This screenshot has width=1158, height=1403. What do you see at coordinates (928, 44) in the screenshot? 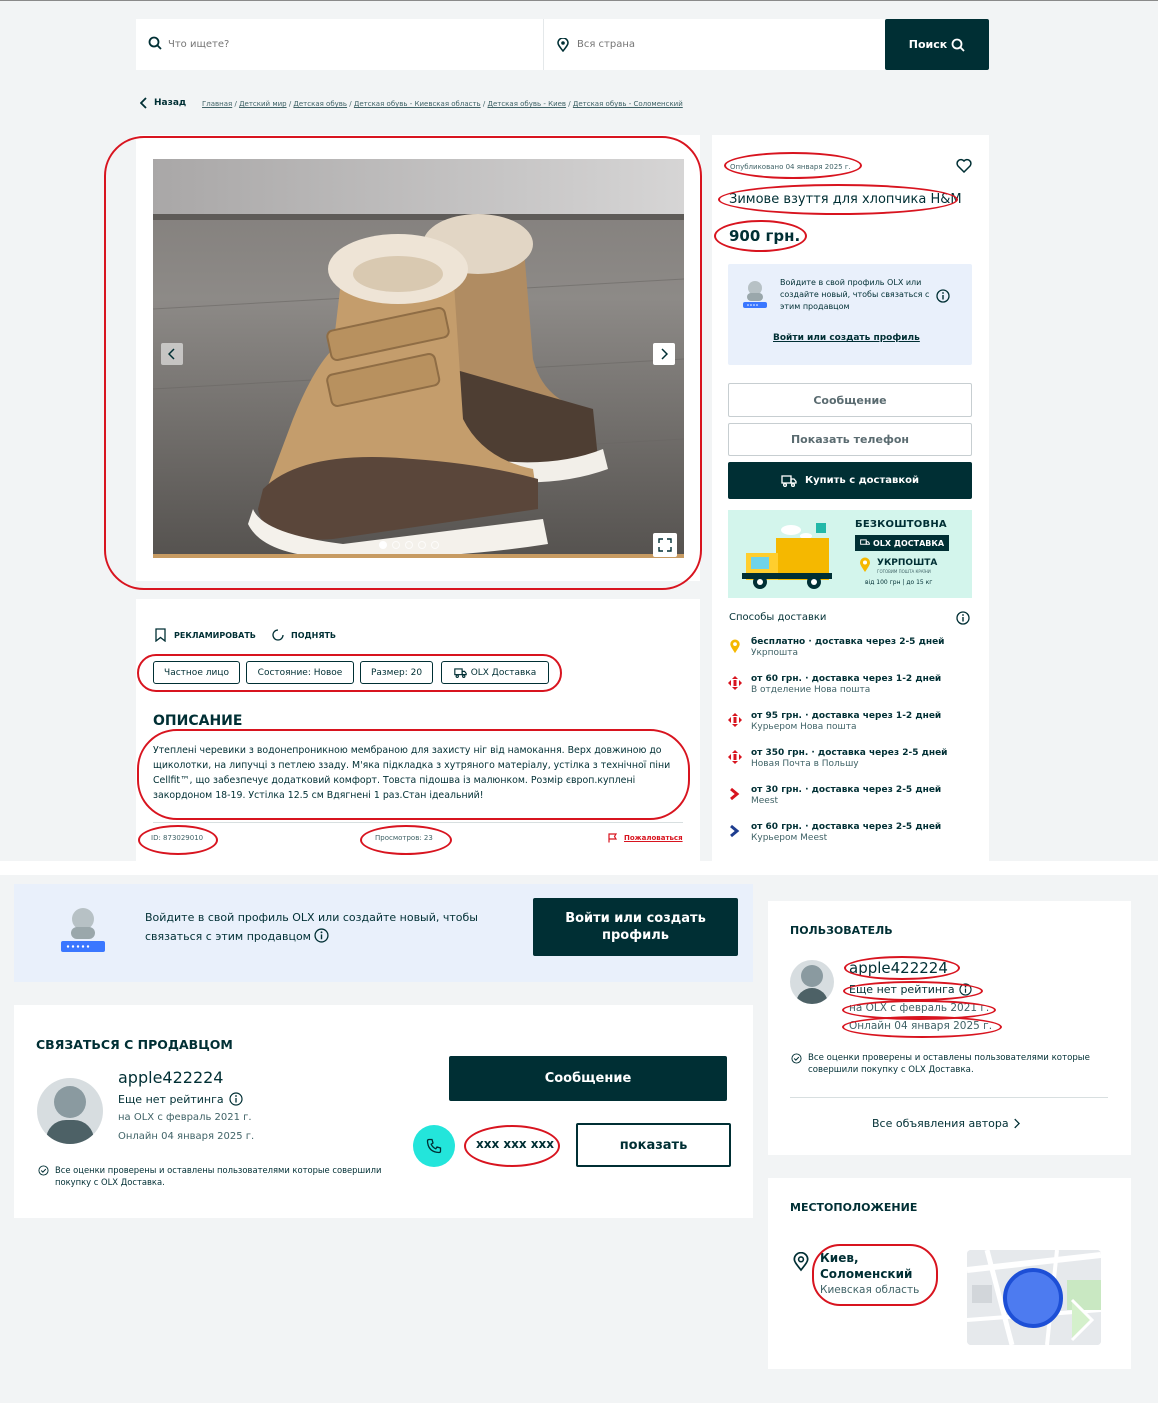
I see `search-button-label: Поиск` at bounding box center [928, 44].